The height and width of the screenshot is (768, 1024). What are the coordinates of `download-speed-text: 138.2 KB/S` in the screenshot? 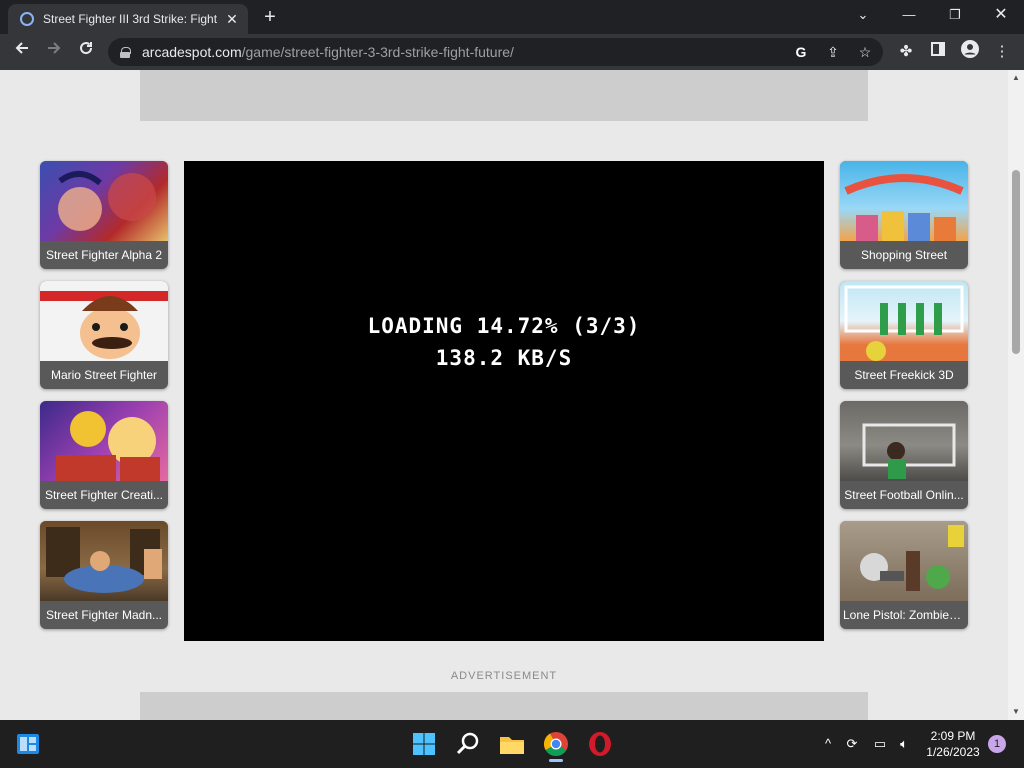 It's located at (504, 358).